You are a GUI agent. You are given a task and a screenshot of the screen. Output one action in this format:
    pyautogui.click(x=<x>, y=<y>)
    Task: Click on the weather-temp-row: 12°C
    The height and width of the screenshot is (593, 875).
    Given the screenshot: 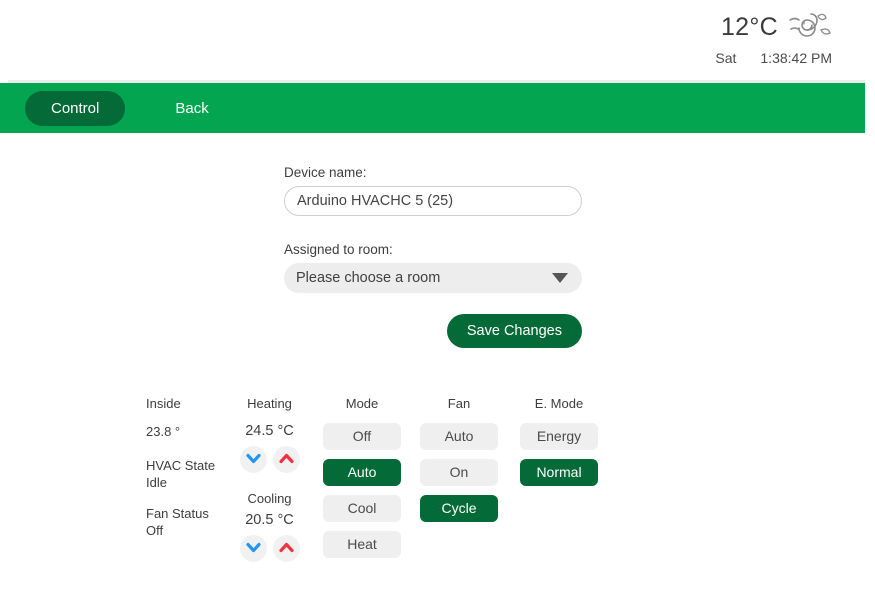 What is the action you would take?
    pyautogui.click(x=773, y=27)
    